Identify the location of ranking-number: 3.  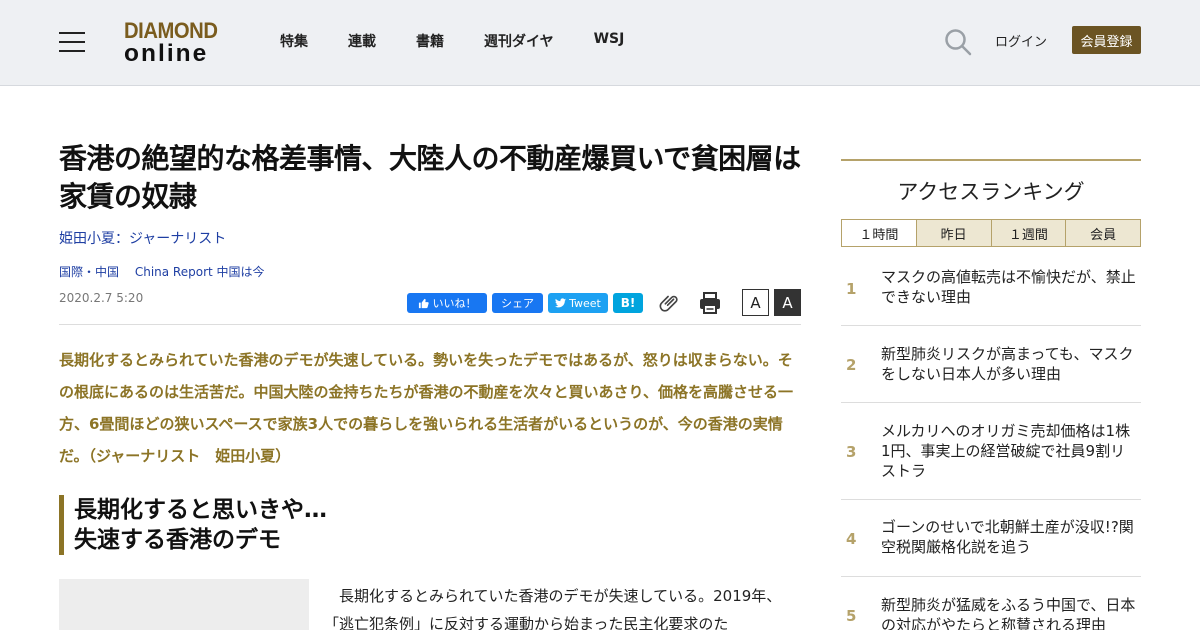
(851, 452).